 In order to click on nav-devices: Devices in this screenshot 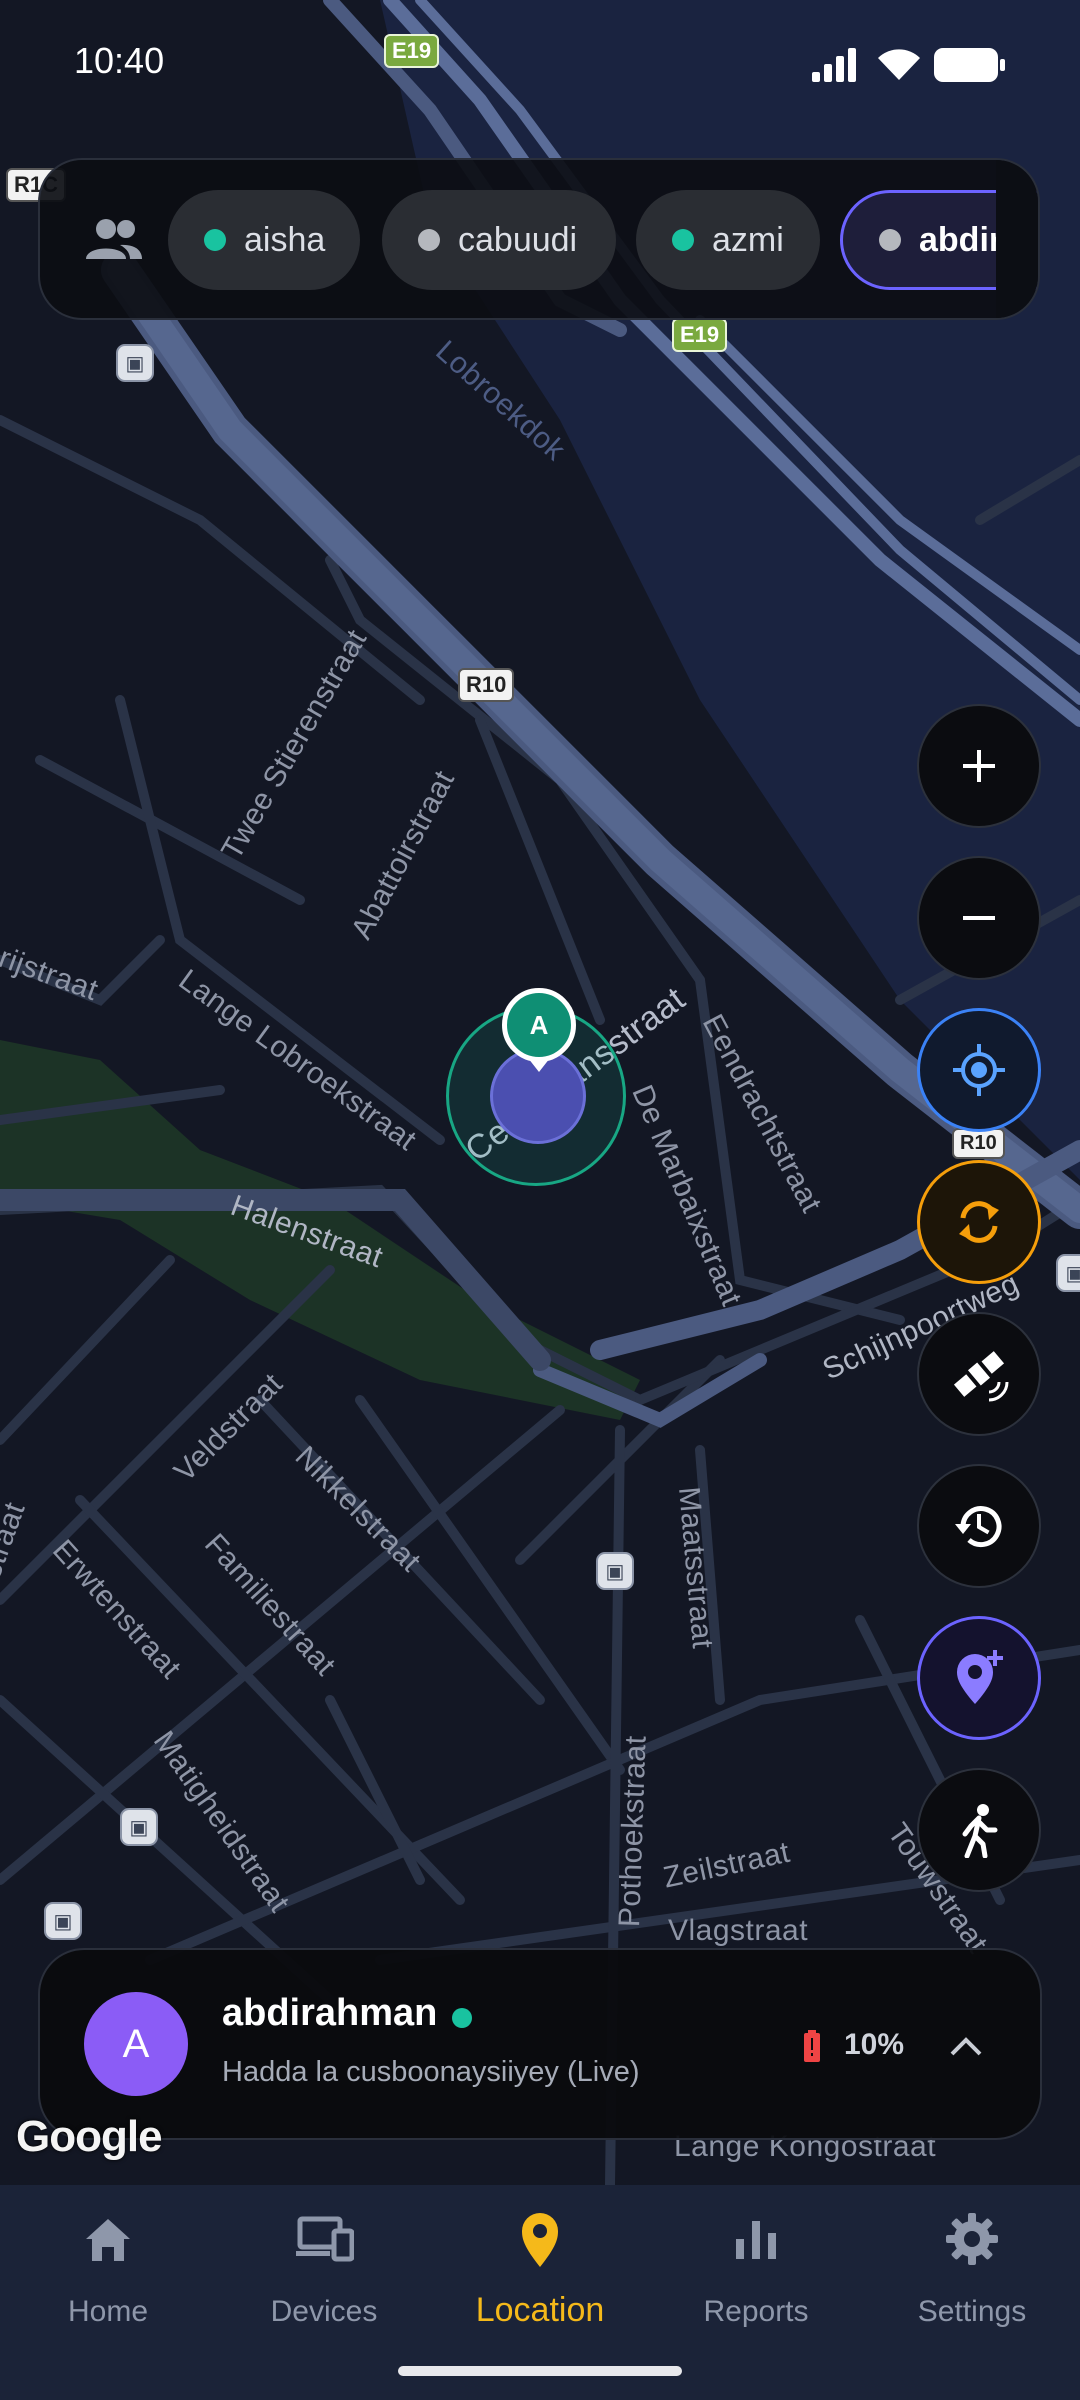, I will do `click(324, 2275)`.